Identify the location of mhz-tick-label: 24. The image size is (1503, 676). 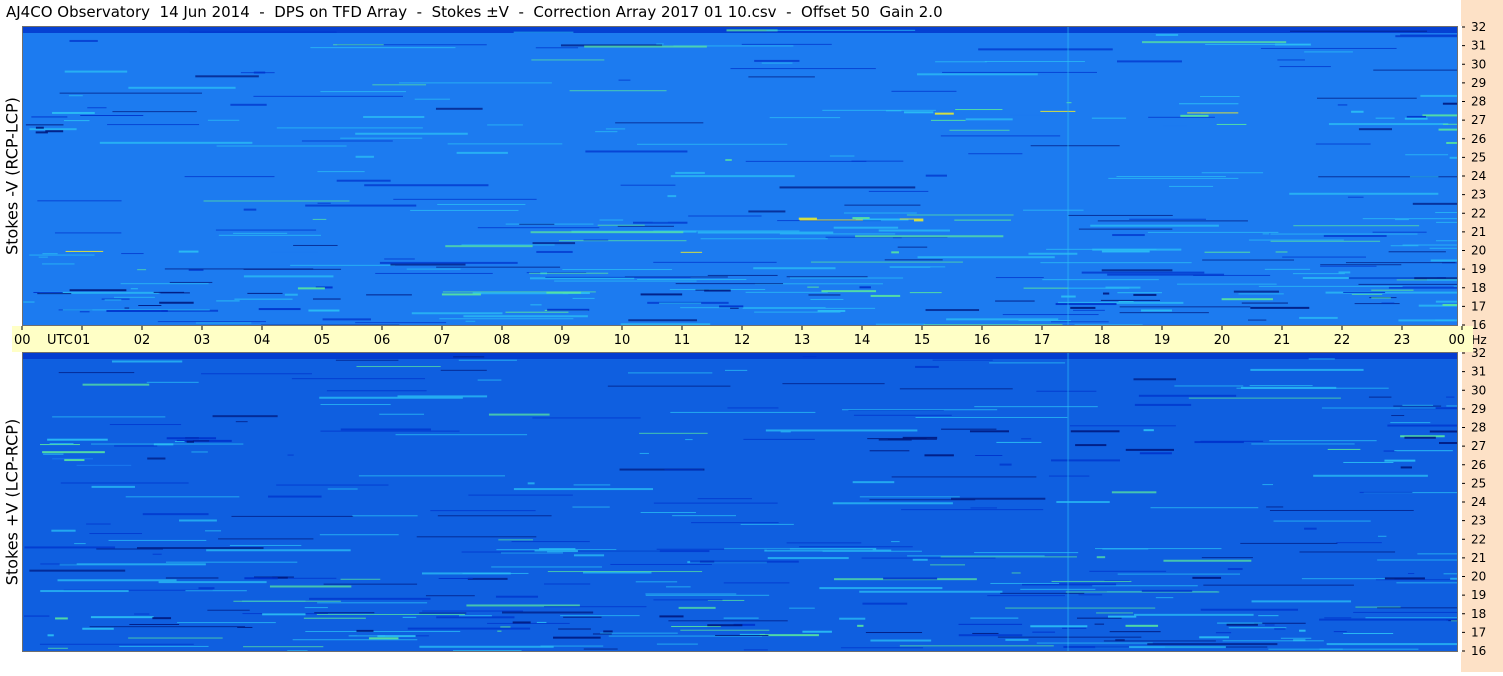
(1478, 176).